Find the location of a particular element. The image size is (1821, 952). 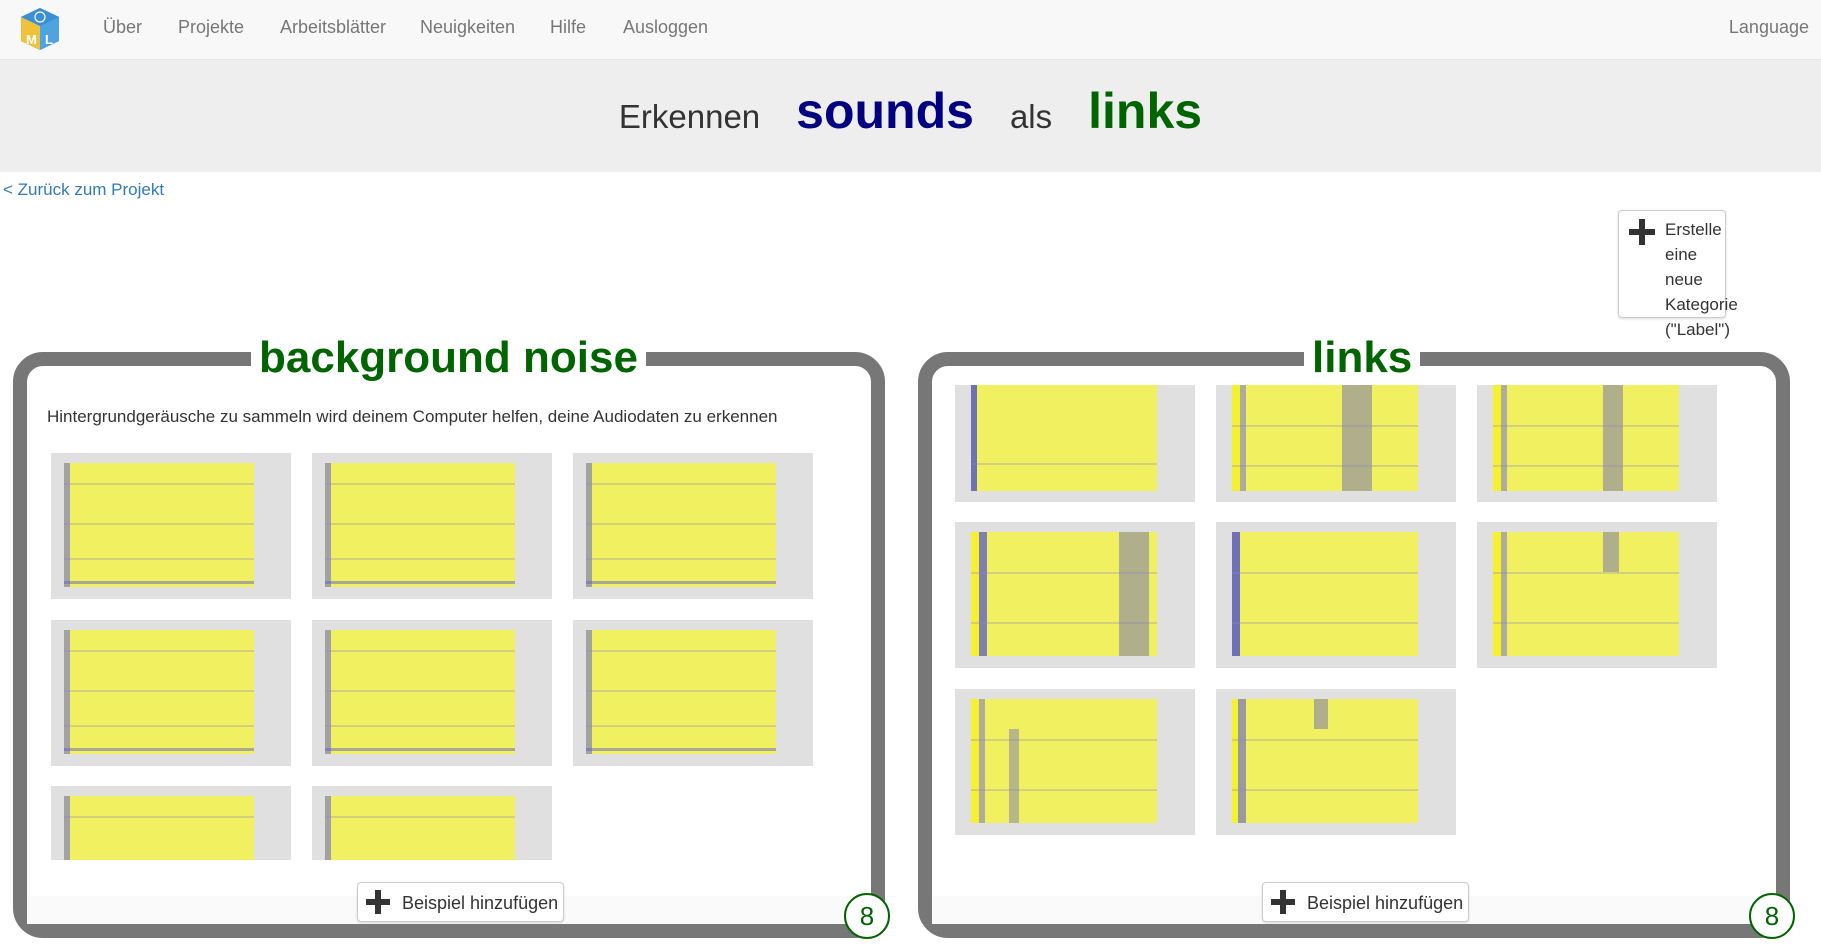

nav-item-projekte: Projekte is located at coordinates (211, 27).